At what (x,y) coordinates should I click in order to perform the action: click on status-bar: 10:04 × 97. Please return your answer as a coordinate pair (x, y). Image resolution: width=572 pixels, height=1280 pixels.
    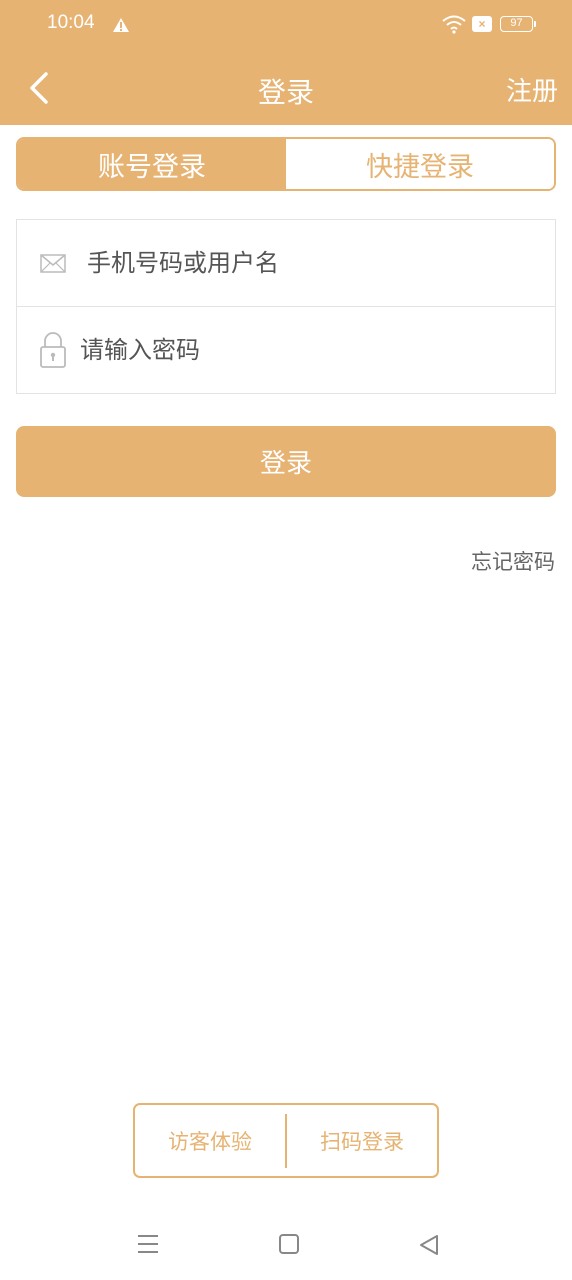
    Looking at the image, I should click on (286, 25).